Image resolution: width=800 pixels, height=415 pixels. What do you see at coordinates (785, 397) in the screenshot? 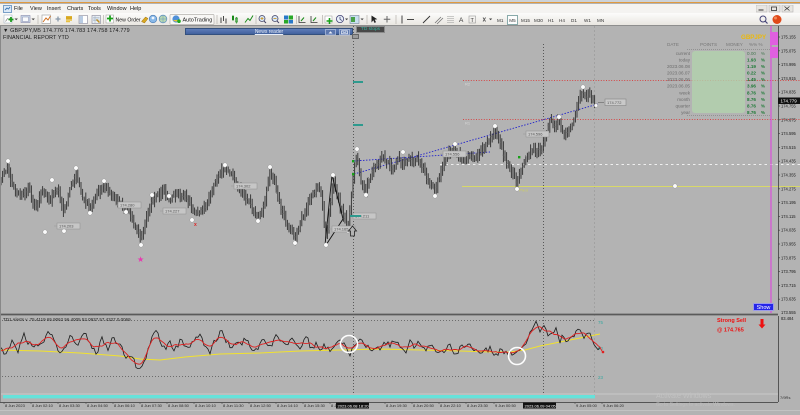
I see `svg-text: 7/9Rs` at bounding box center [785, 397].